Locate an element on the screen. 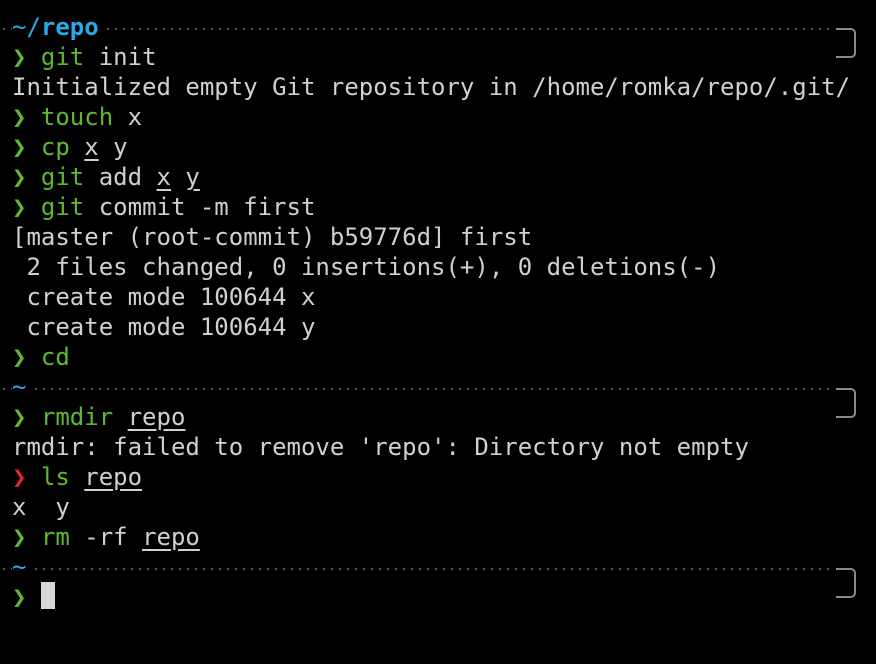 Image resolution: width=876 pixels, height=664 pixels. command-line: ❯ git init is located at coordinates (438, 57).